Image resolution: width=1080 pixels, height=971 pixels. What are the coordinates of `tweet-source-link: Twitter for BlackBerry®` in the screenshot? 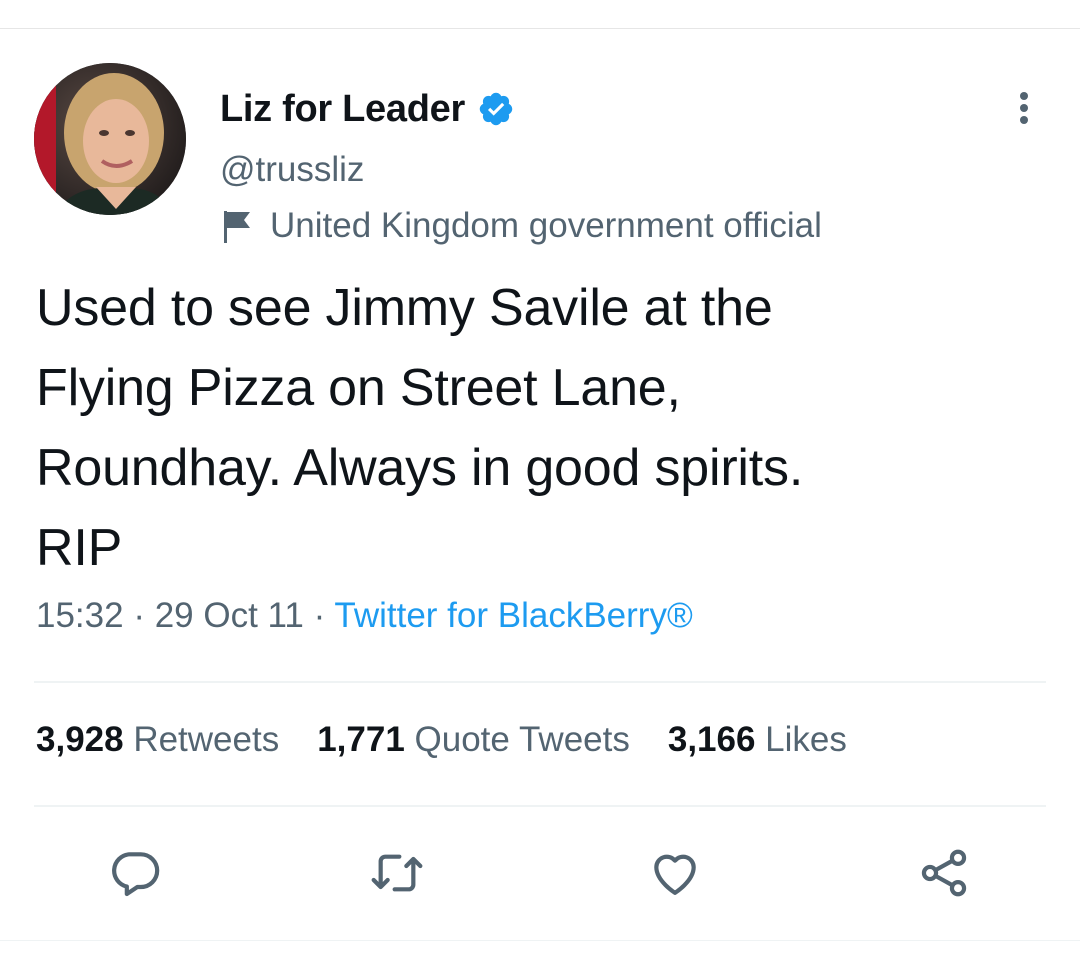 It's located at (513, 615).